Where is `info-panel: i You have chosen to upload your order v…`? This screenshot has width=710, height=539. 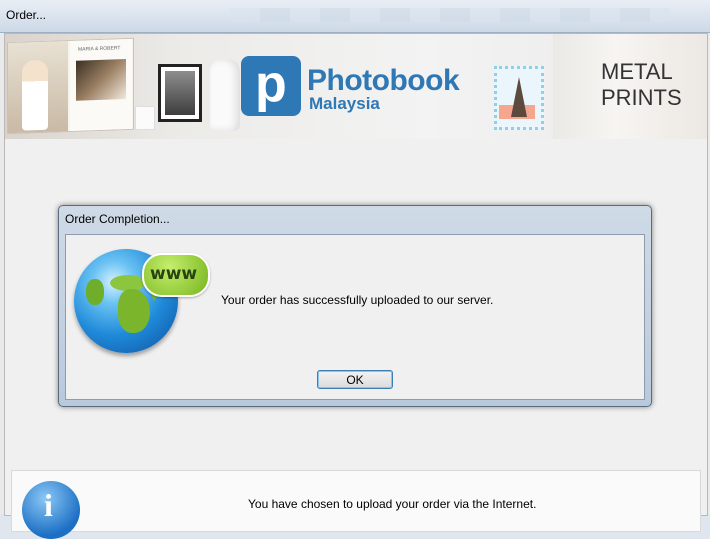
info-panel: i You have chosen to upload your order v… is located at coordinates (356, 504).